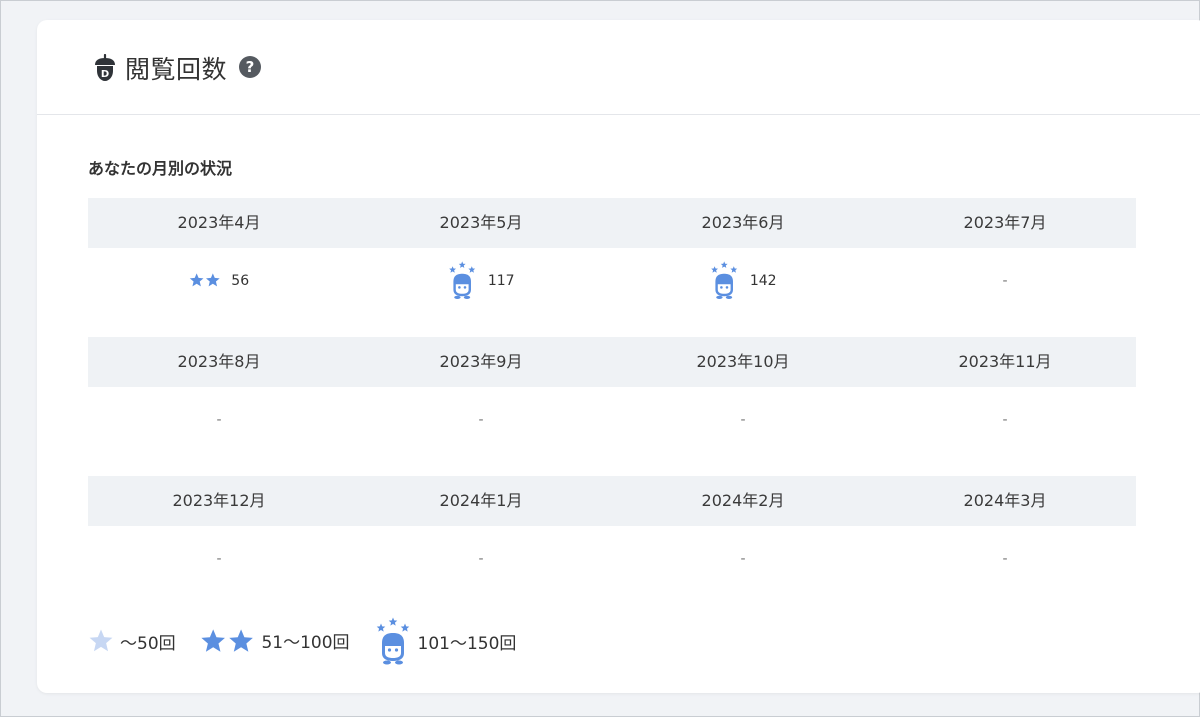  What do you see at coordinates (612, 501) in the screenshot?
I see `month-header-row: 2023年12月 2024年1月 2024年2月 2024年3月` at bounding box center [612, 501].